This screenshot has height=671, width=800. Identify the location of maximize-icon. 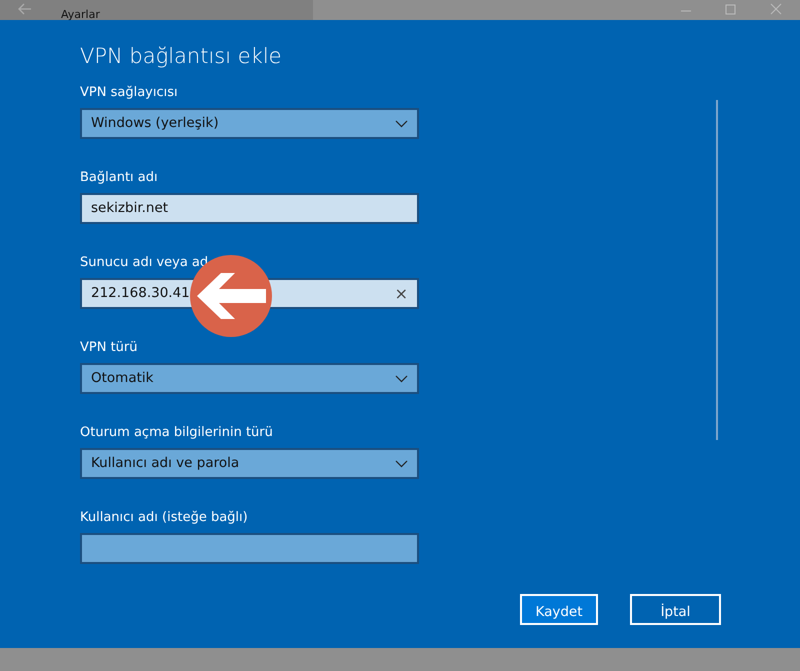
(731, 9).